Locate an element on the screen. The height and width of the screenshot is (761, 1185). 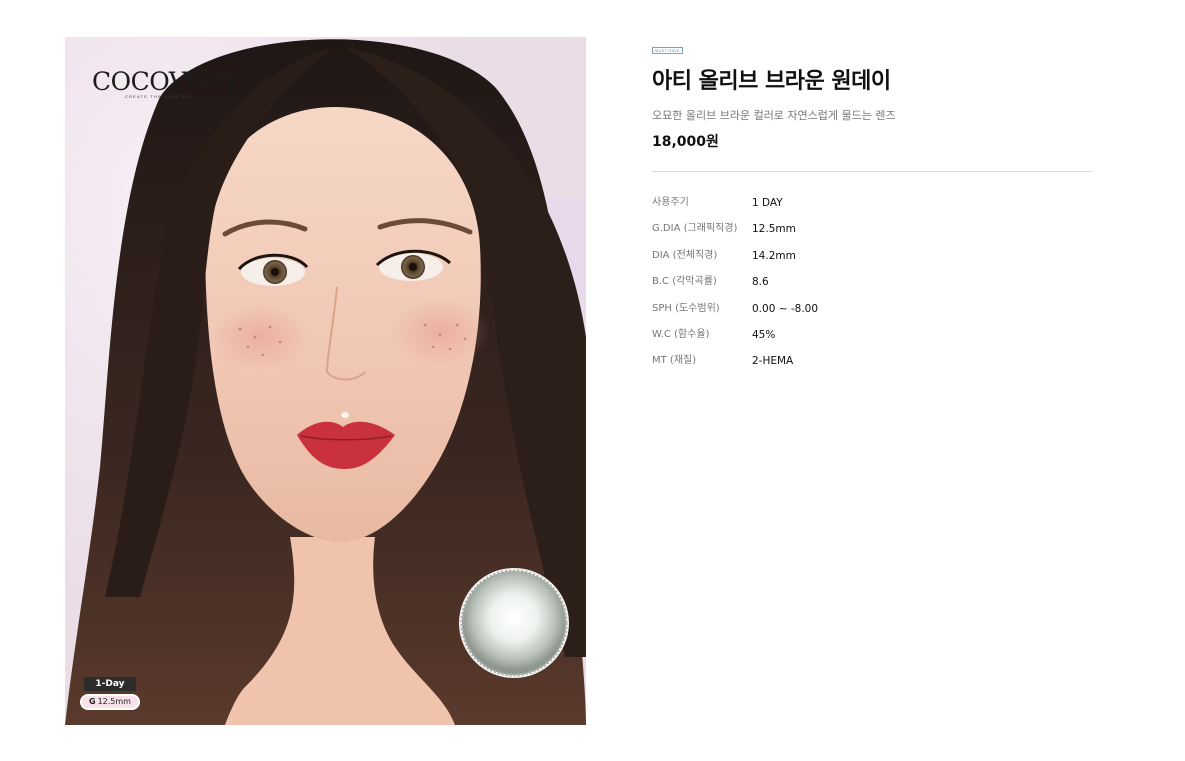
gdia-badge: G 12.5mm is located at coordinates (110, 702).